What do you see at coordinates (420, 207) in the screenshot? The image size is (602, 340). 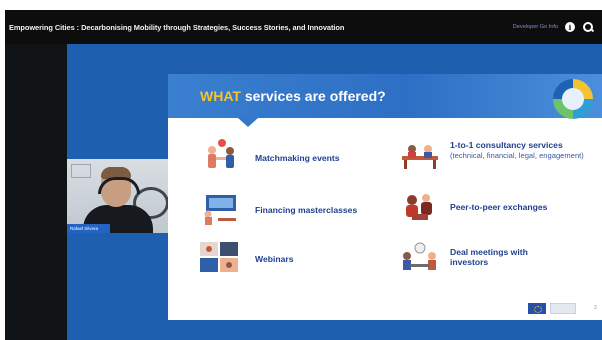 I see `peer-exchange-icon` at bounding box center [420, 207].